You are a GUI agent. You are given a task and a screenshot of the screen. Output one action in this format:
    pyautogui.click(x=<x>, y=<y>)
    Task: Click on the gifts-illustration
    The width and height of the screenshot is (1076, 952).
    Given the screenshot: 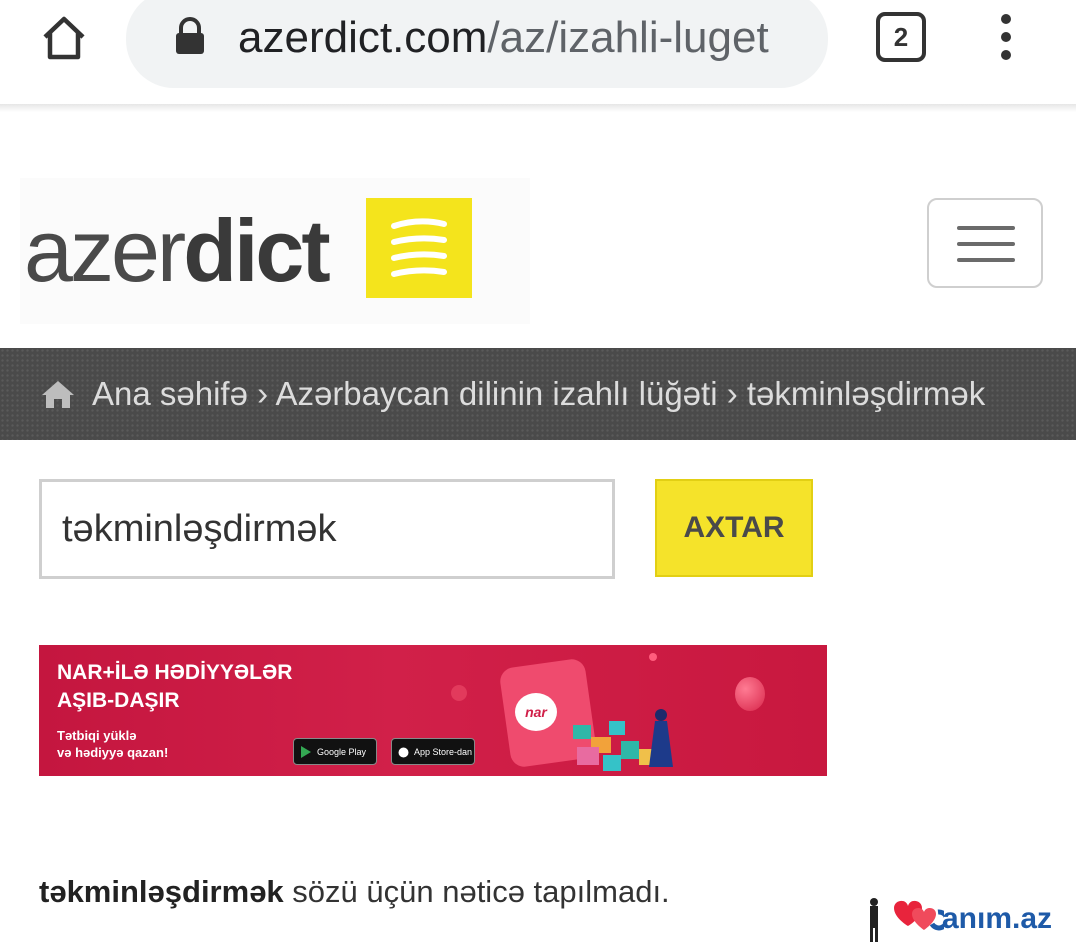 What is the action you would take?
    pyautogui.click(x=623, y=740)
    